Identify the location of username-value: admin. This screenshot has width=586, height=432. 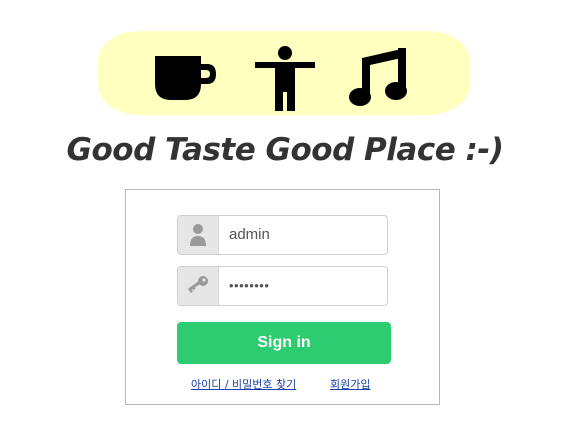
(249, 235).